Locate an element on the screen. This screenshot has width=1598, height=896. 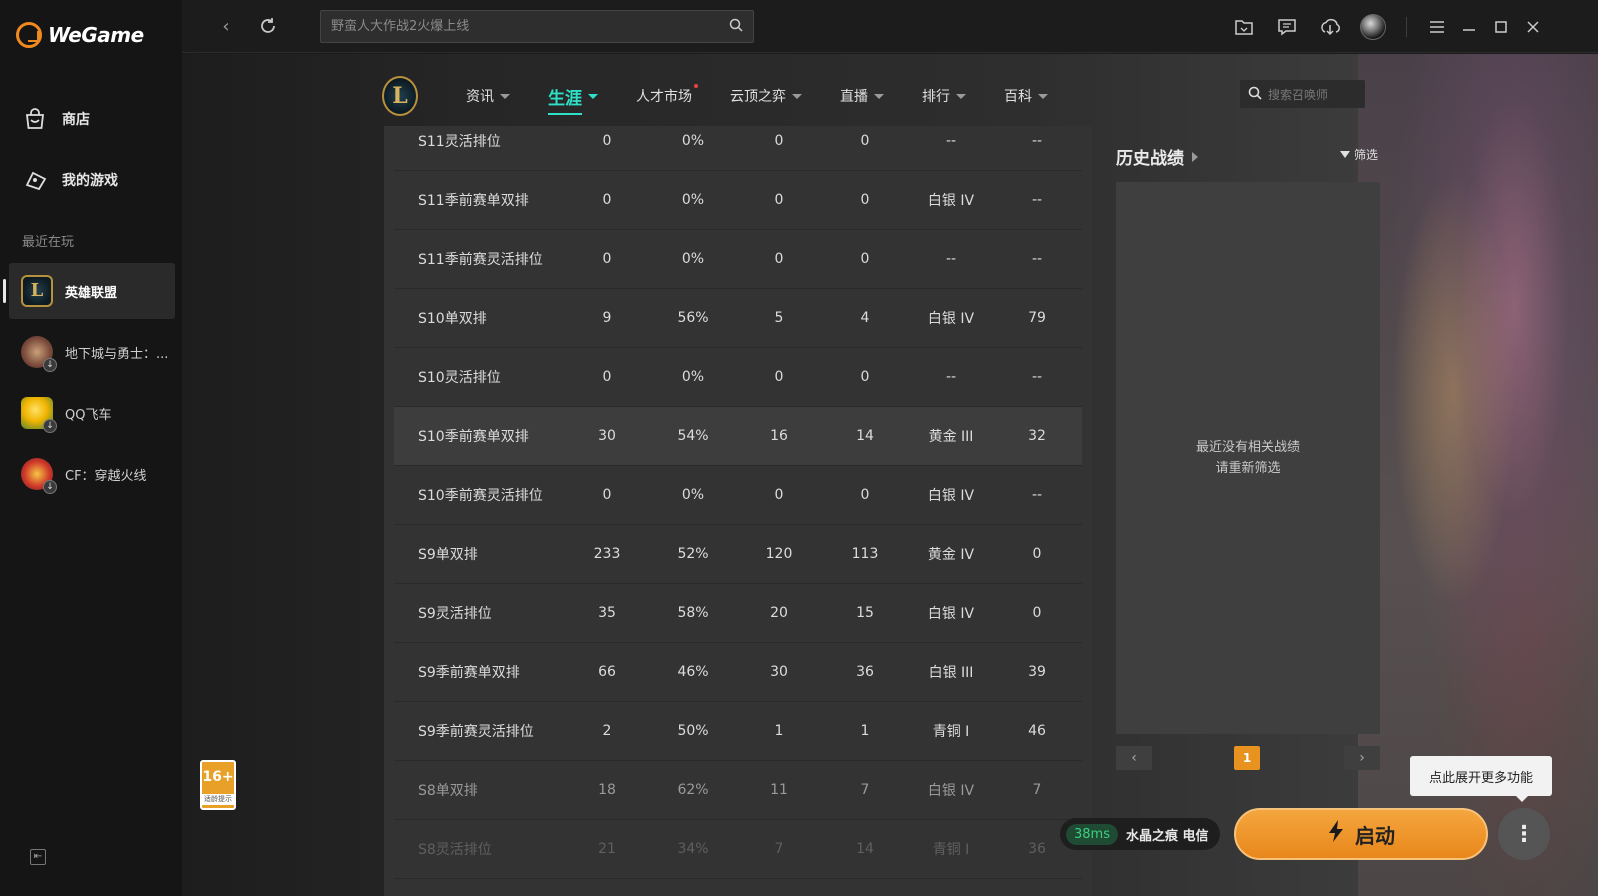
prev-page-button: ‹ is located at coordinates (1134, 758).